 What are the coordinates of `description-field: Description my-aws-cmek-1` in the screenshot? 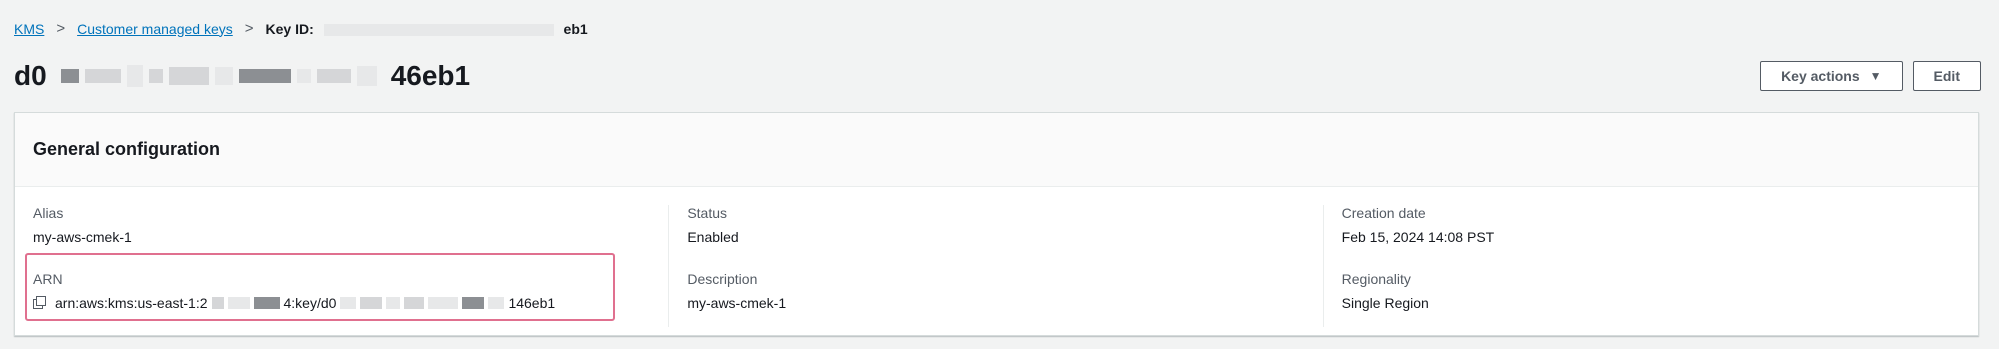 It's located at (1004, 304).